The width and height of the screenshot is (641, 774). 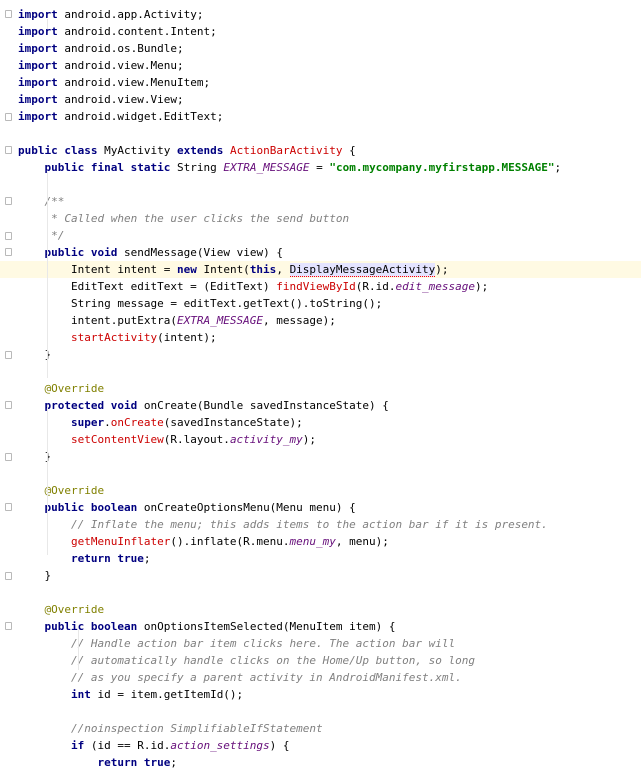 I want to click on code-line-text: intent.putExtra(EXTRA_MESSAGE, message);, so click(x=177, y=320).